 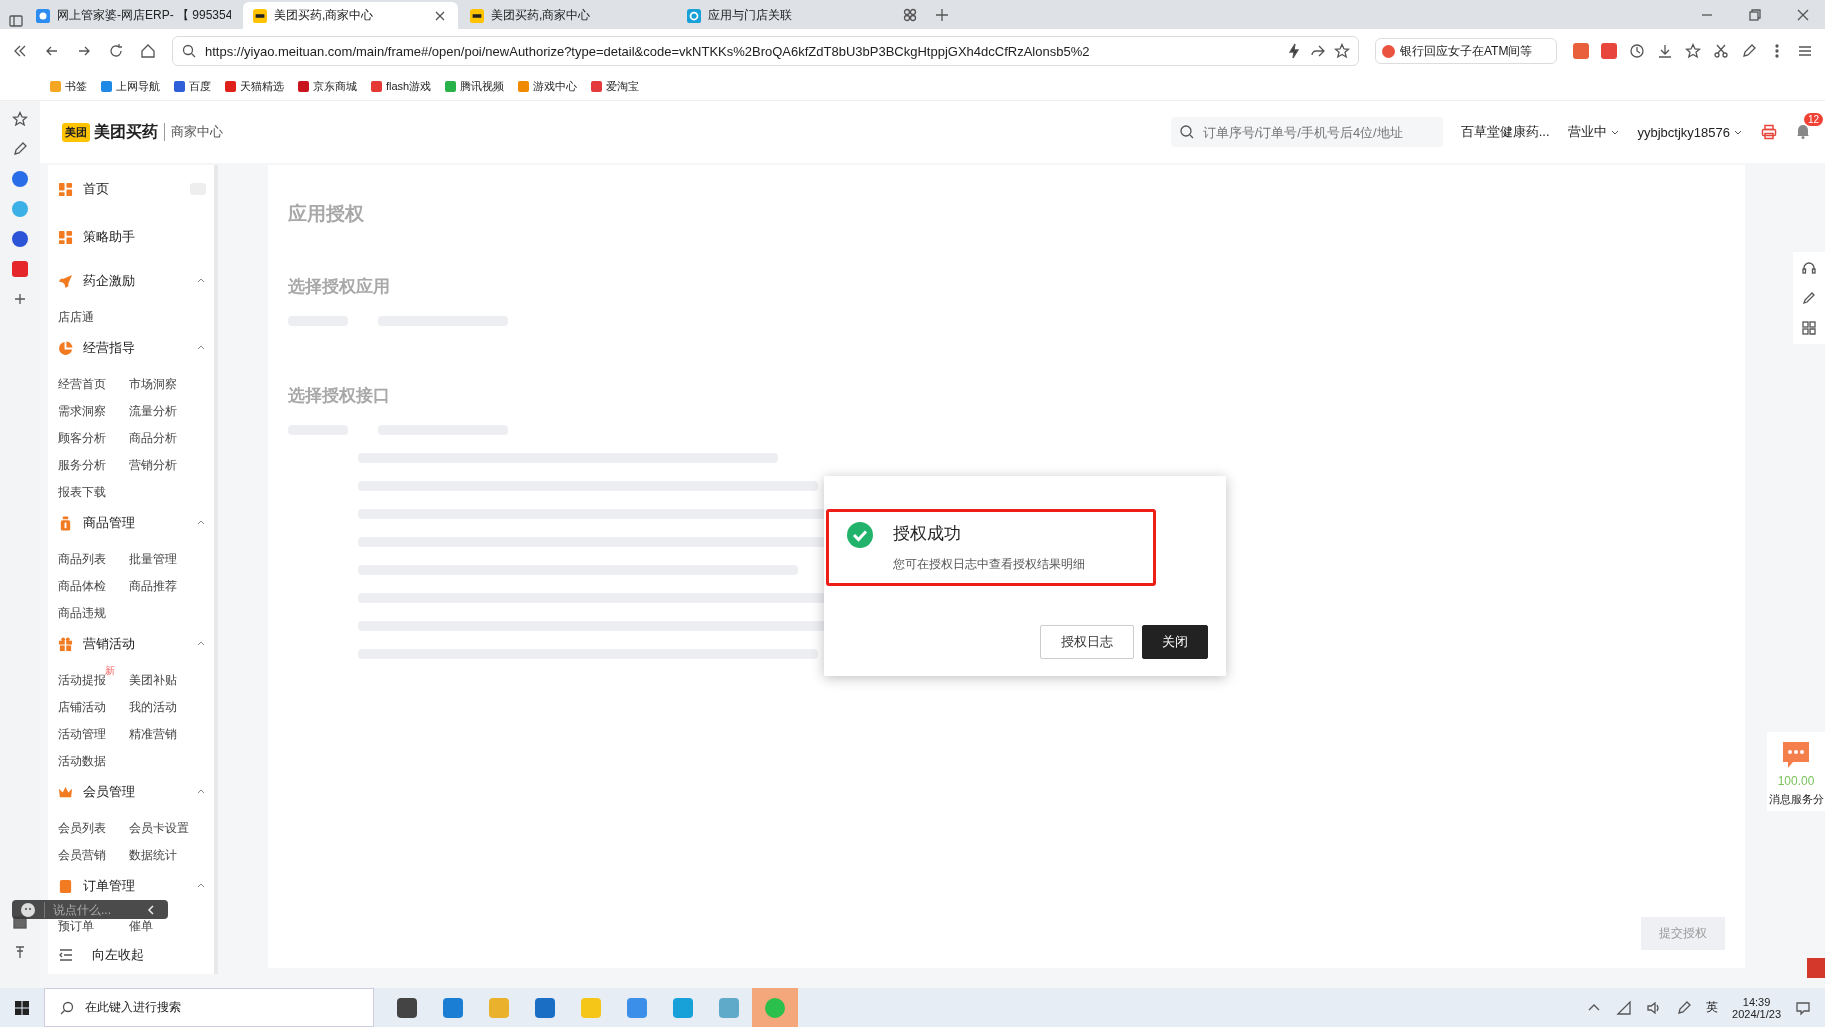 What do you see at coordinates (153, 855) in the screenshot?
I see `sidebar-subitem: 数据统计` at bounding box center [153, 855].